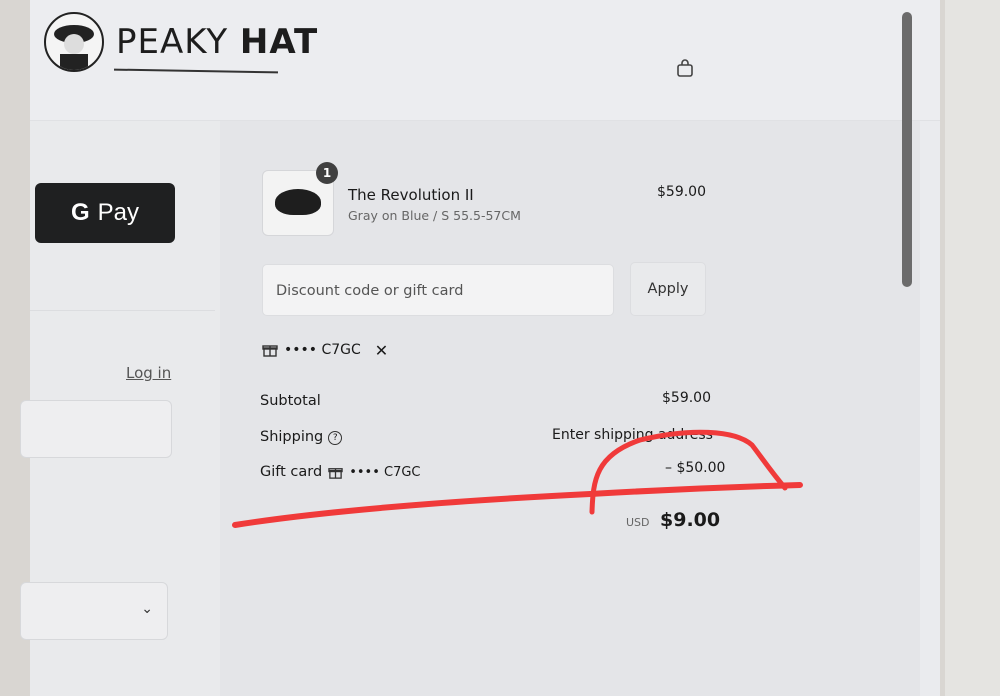 This screenshot has height=696, width=1000. I want to click on brand-name-bold: HAT, so click(279, 42).